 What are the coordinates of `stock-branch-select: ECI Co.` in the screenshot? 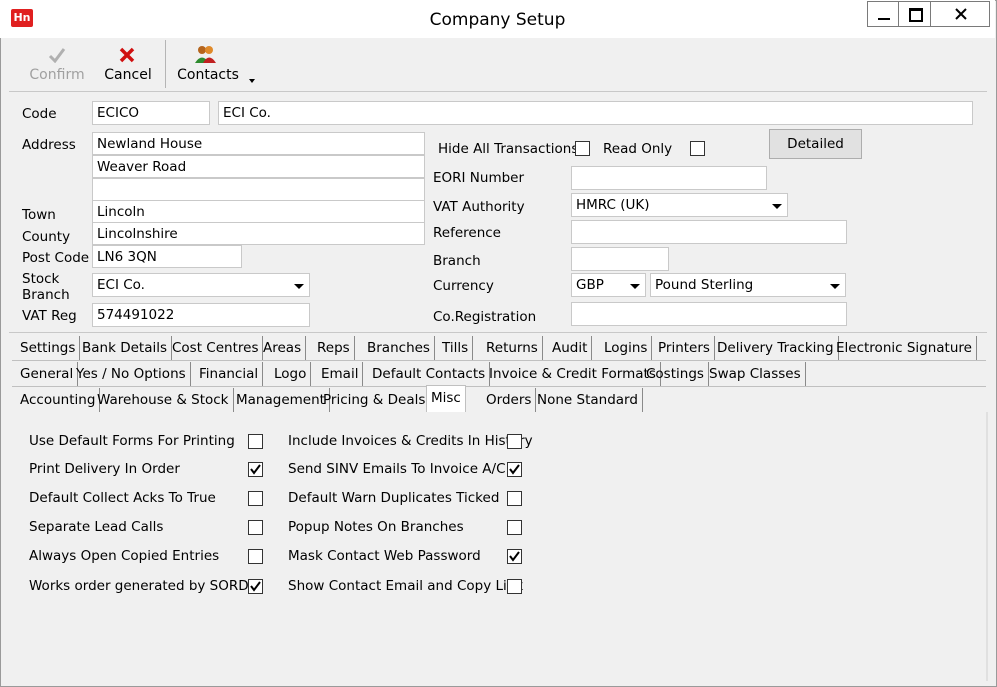 It's located at (201, 285).